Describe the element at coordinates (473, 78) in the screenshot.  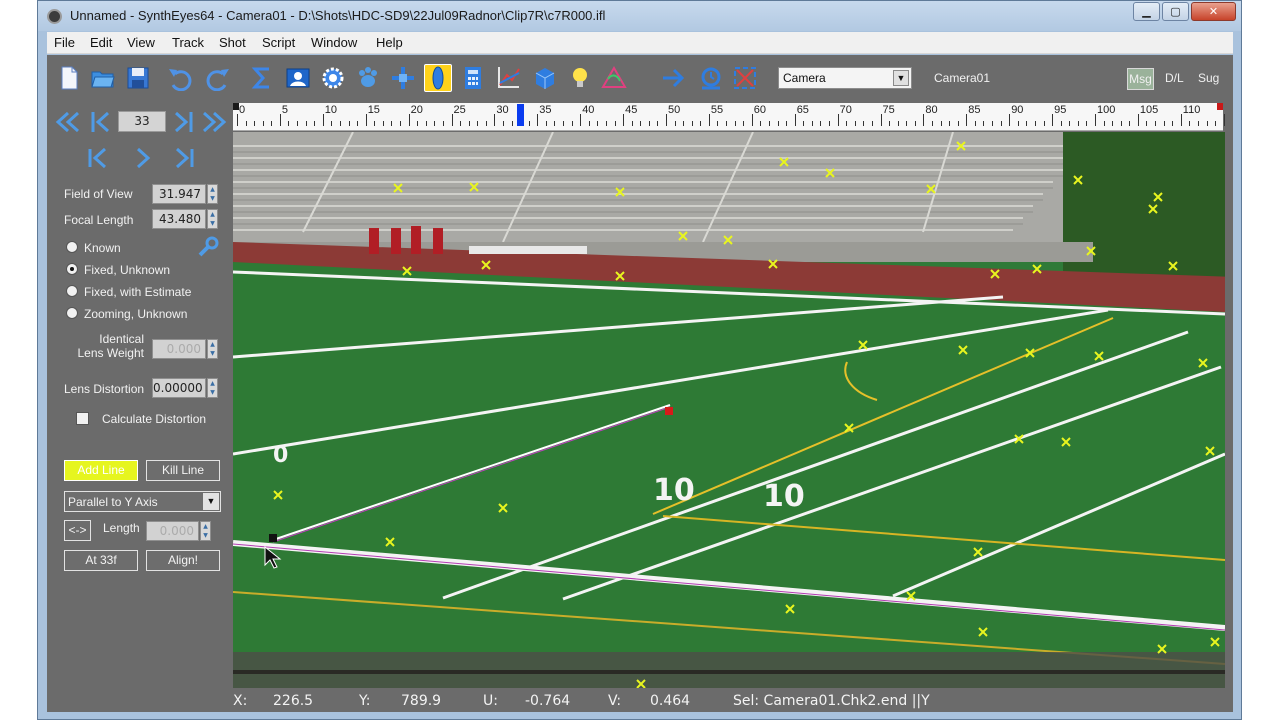
I see `calculator-icon` at that location.